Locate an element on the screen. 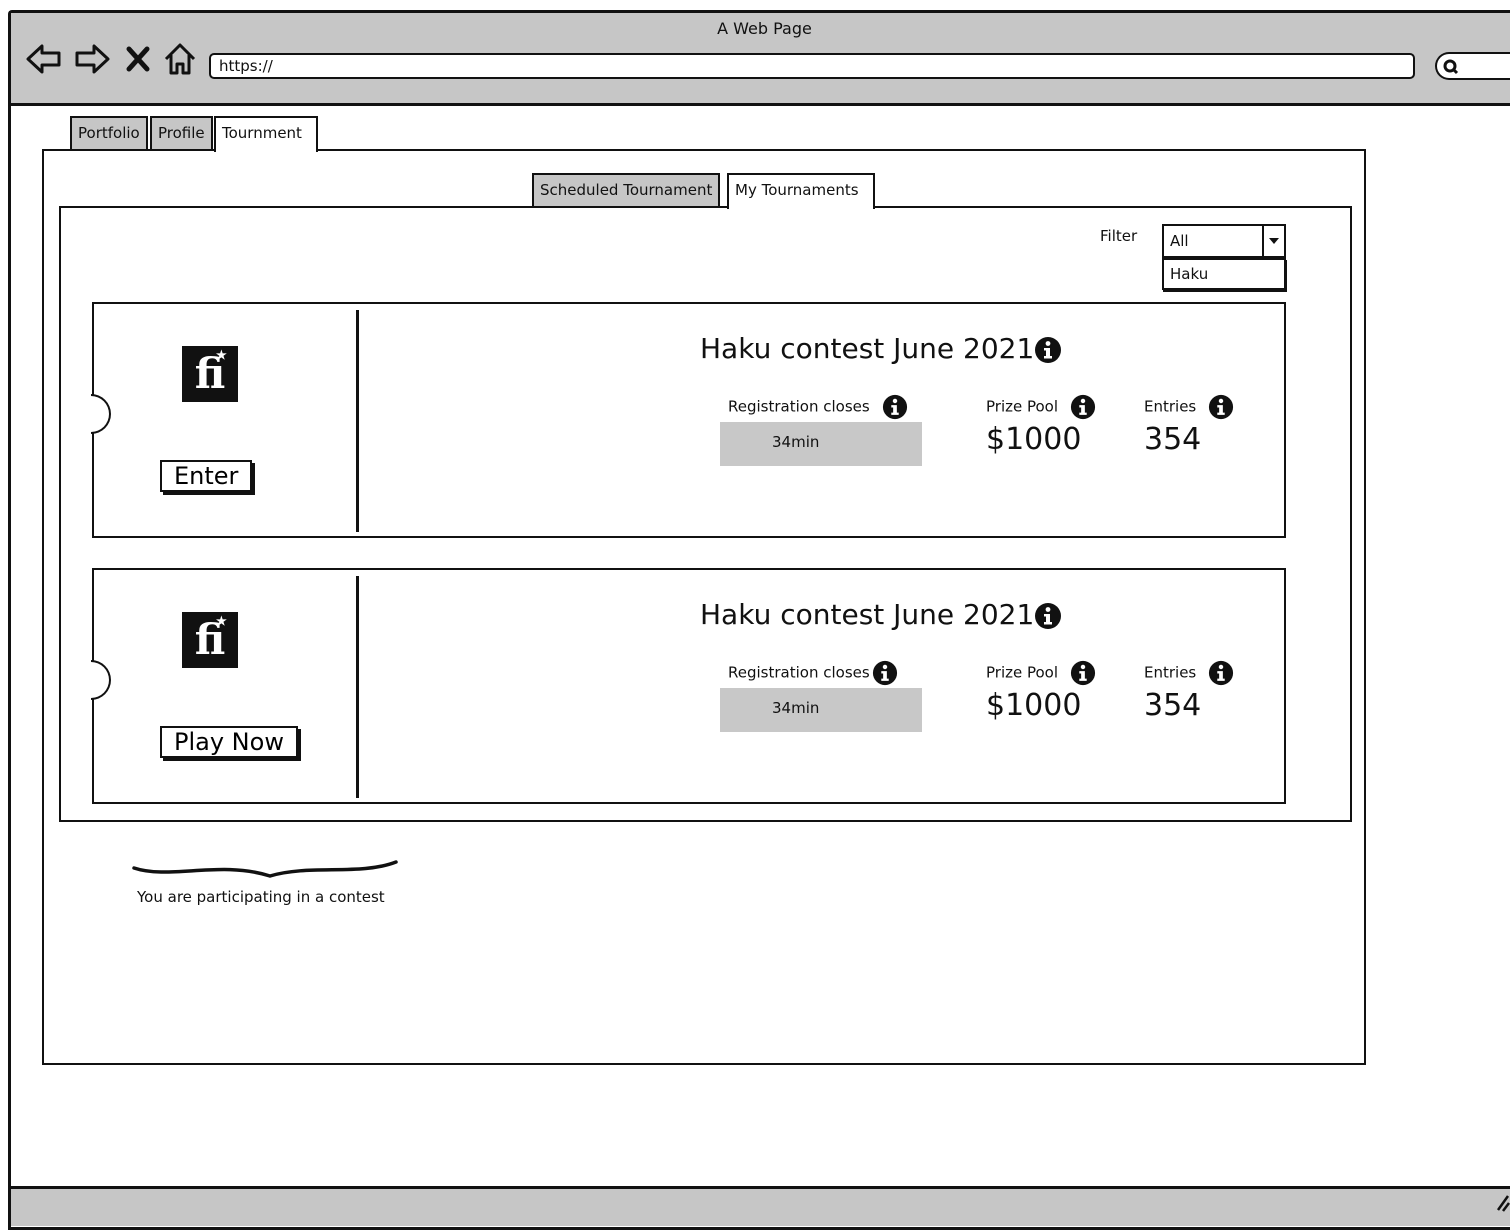 The width and height of the screenshot is (1510, 1230). tab-portfolio: Portfolio is located at coordinates (109, 133).